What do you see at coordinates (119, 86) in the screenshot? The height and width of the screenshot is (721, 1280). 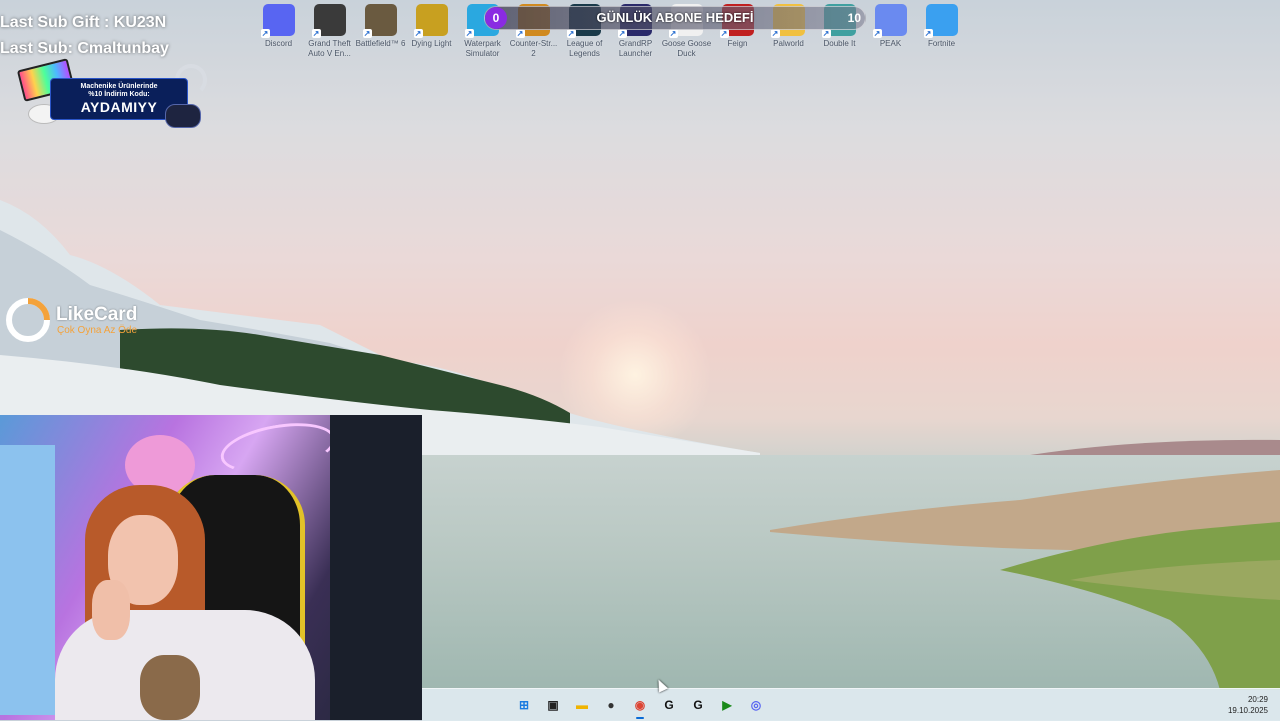 I see `promo-line-1: Machenike Ürünlerinde` at bounding box center [119, 86].